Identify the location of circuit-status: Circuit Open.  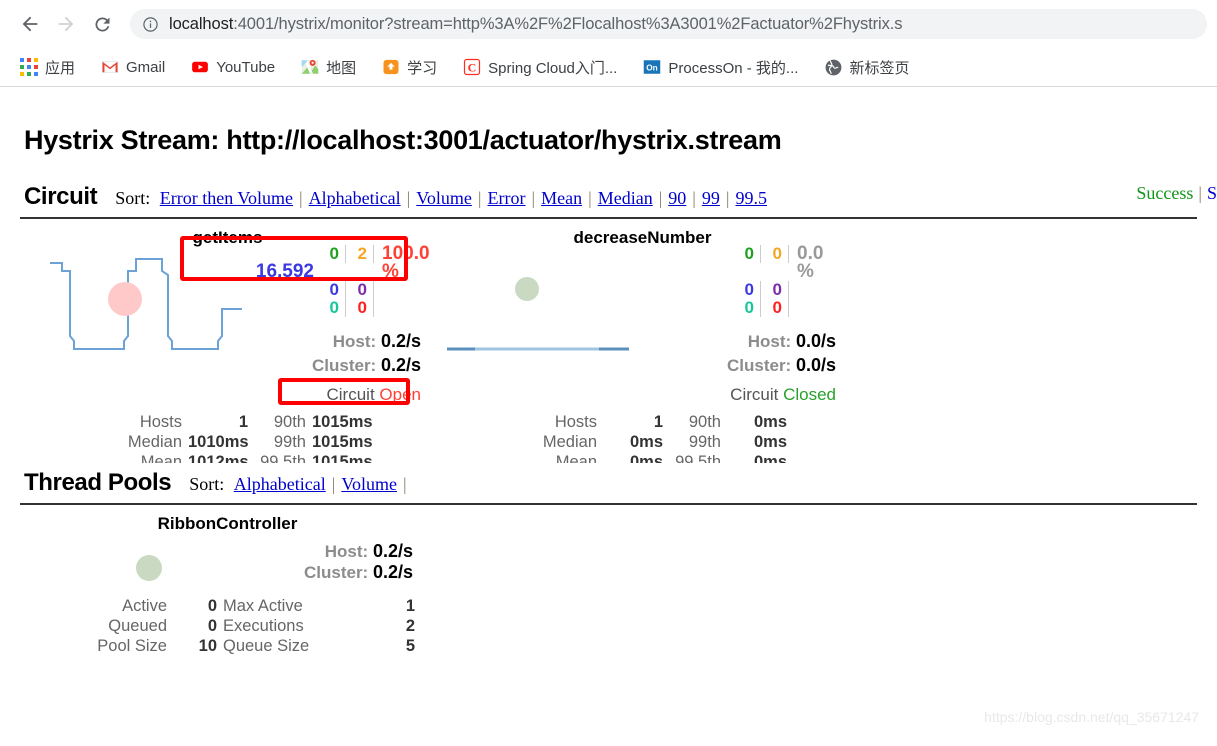
(374, 395).